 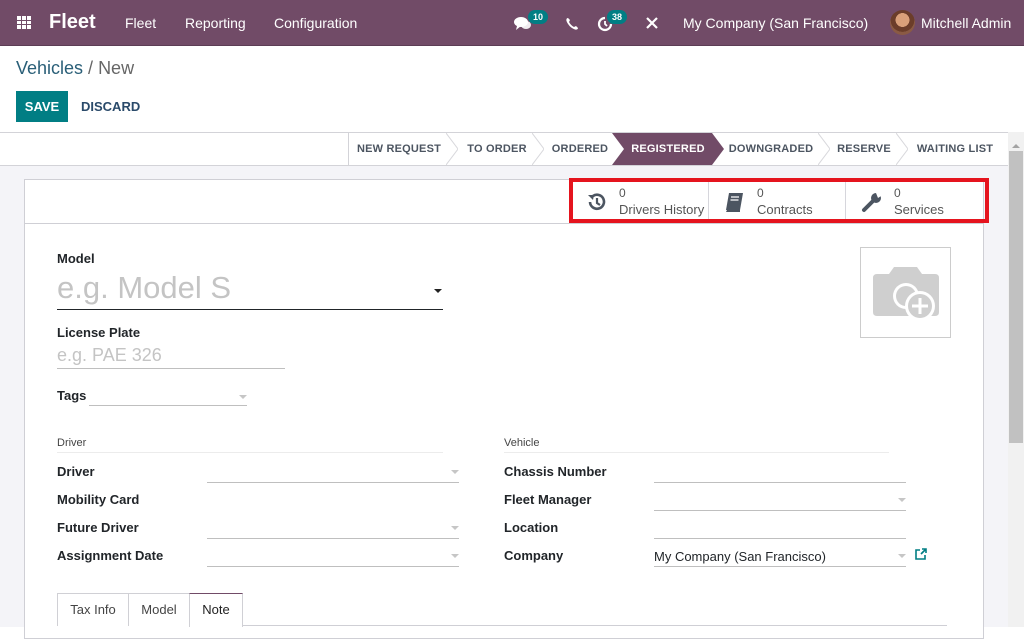 I want to click on stage-waiting-list: WAITING LIST, so click(x=955, y=149).